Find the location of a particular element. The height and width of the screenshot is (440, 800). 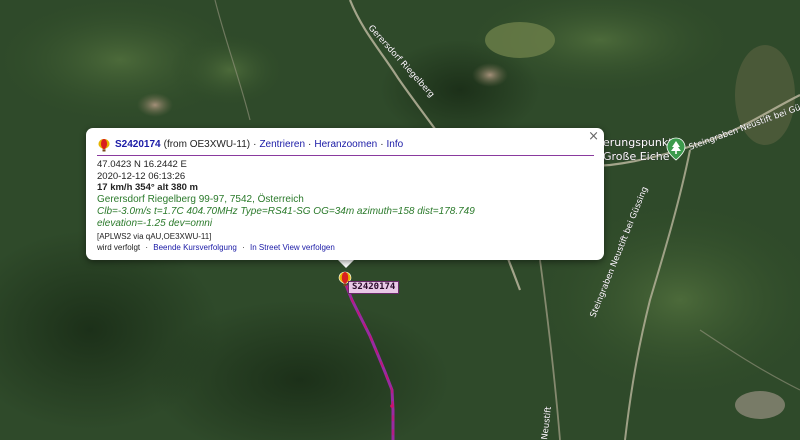

info-link: Info is located at coordinates (395, 144).